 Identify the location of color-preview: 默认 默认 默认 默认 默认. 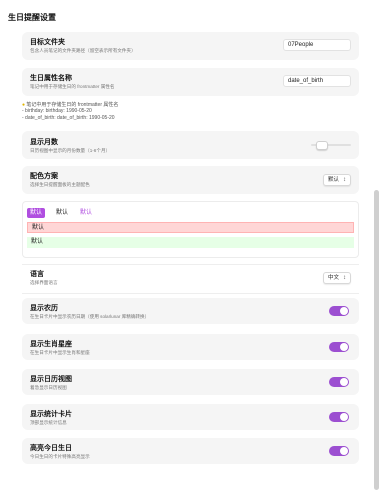
(190, 229).